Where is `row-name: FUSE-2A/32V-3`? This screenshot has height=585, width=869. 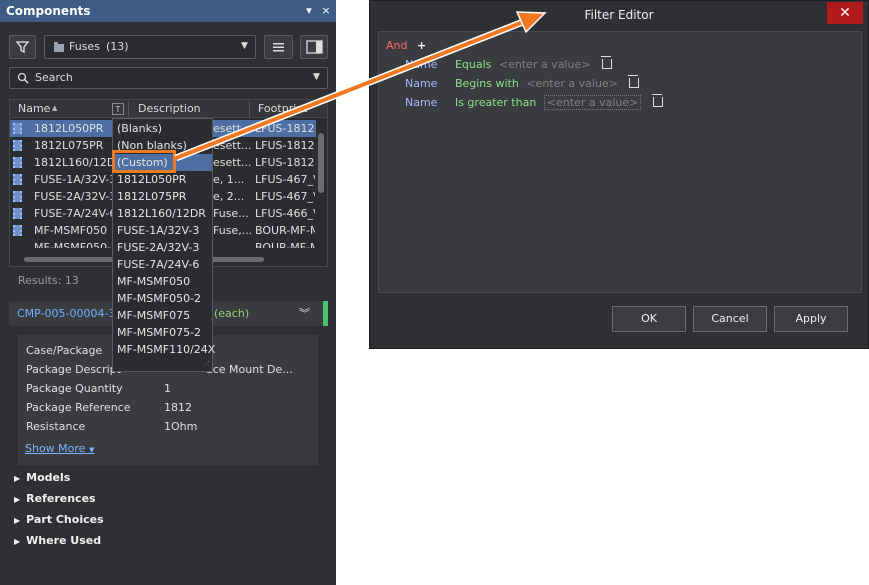 row-name: FUSE-2A/32V-3 is located at coordinates (75, 196).